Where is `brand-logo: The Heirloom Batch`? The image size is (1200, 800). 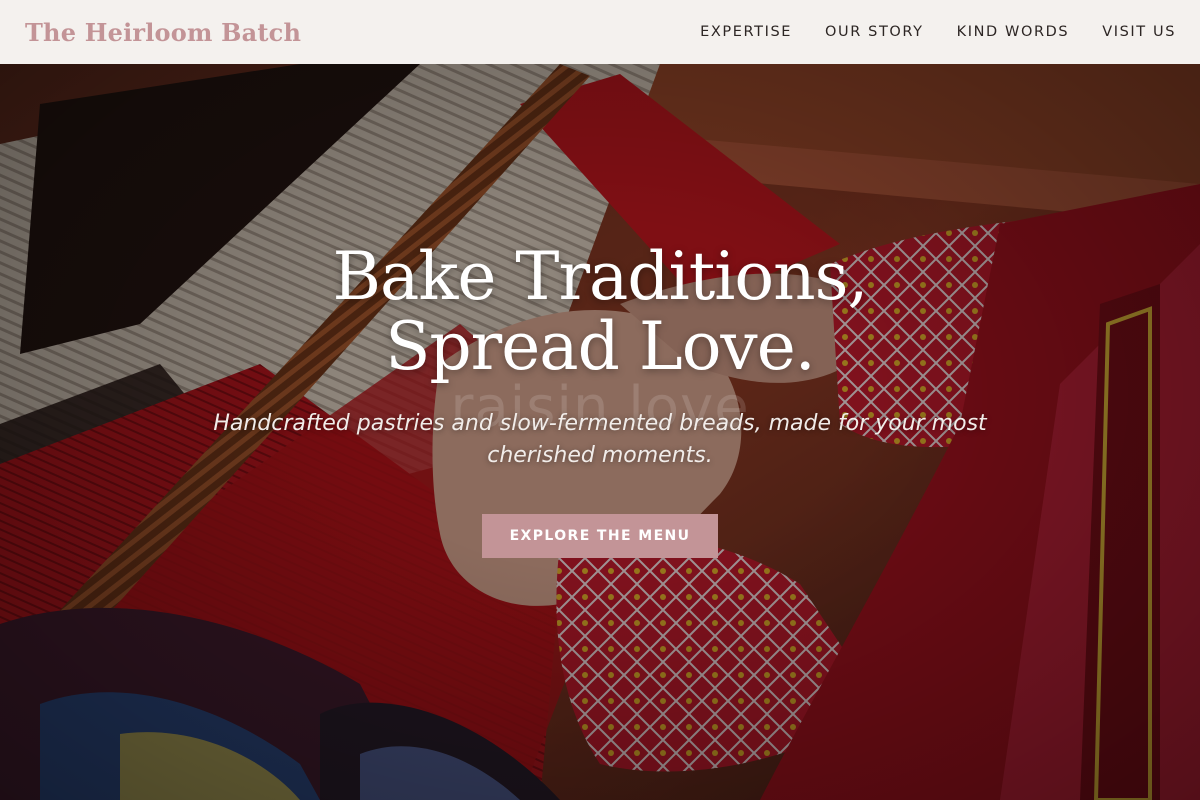
brand-logo: The Heirloom Batch is located at coordinates (163, 32).